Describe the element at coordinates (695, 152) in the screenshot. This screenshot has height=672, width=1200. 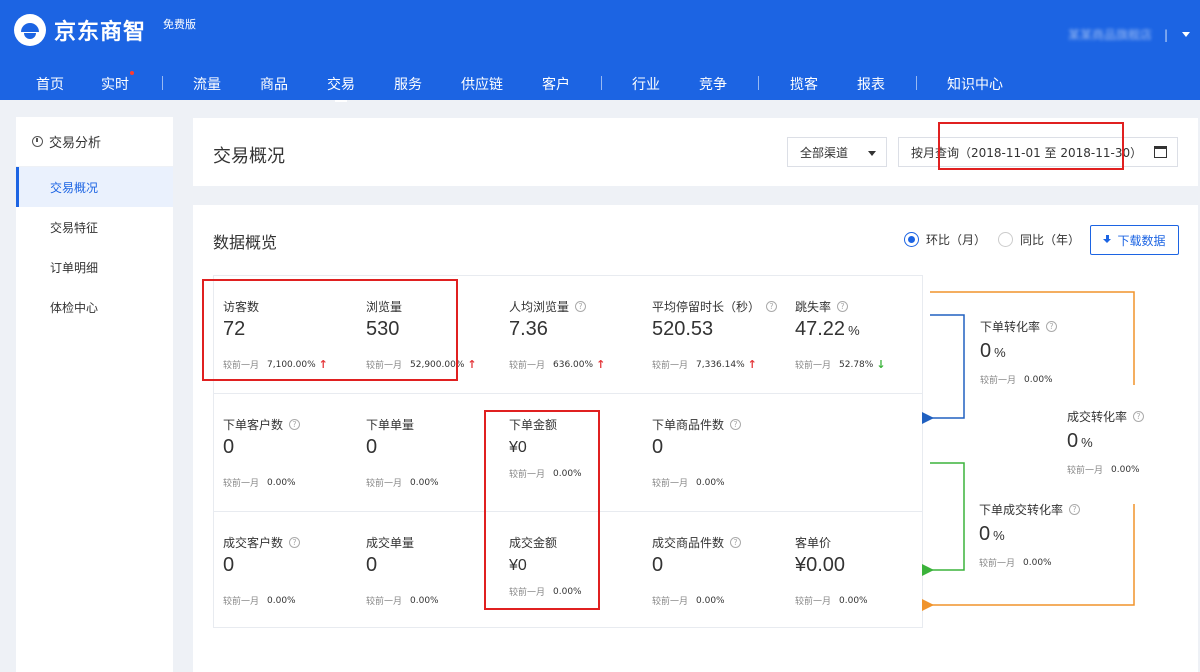
I see `page-header: 交易概况 全部渠道 按月查询（2018-11-01 至 2018-11-30）` at that location.